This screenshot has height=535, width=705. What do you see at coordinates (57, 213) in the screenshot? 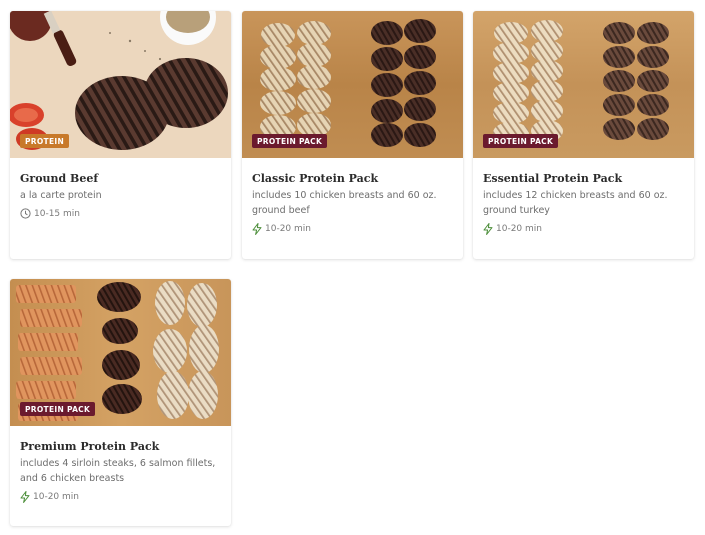
I see `prep-time-label: 10-15 min` at bounding box center [57, 213].